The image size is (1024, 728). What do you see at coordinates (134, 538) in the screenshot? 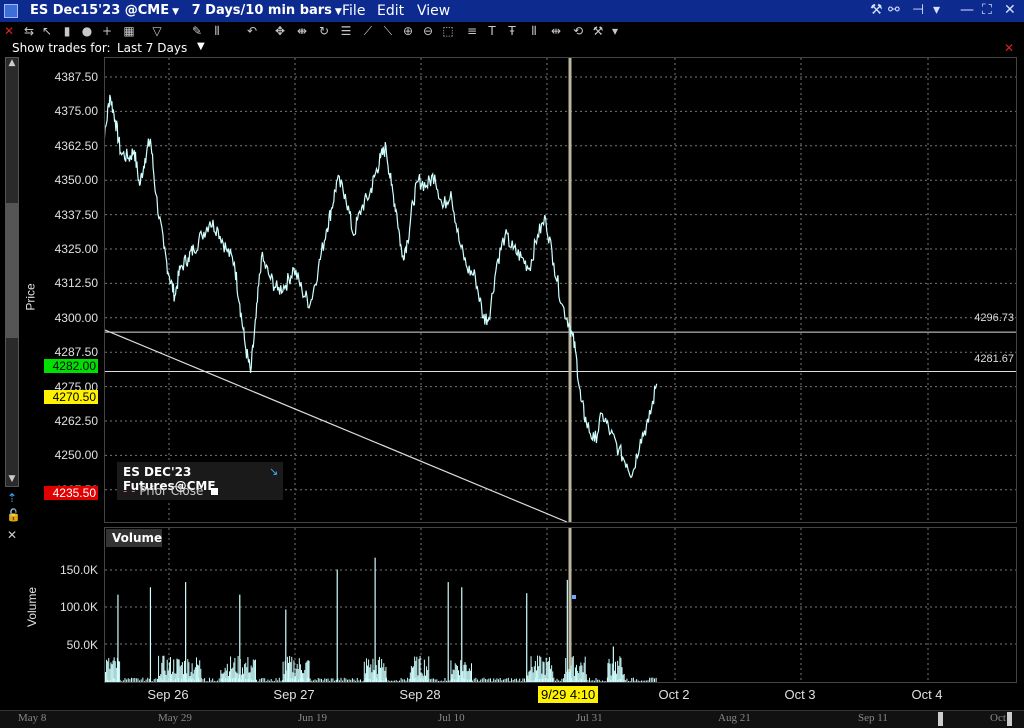
I see `volume-panel-title: Volume` at bounding box center [134, 538].